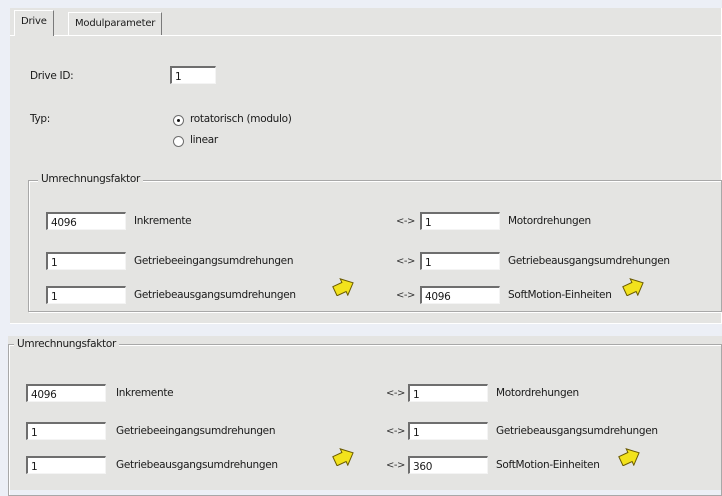 The width and height of the screenshot is (722, 496). I want to click on bottom-row1-left-label: Inkremente, so click(145, 393).